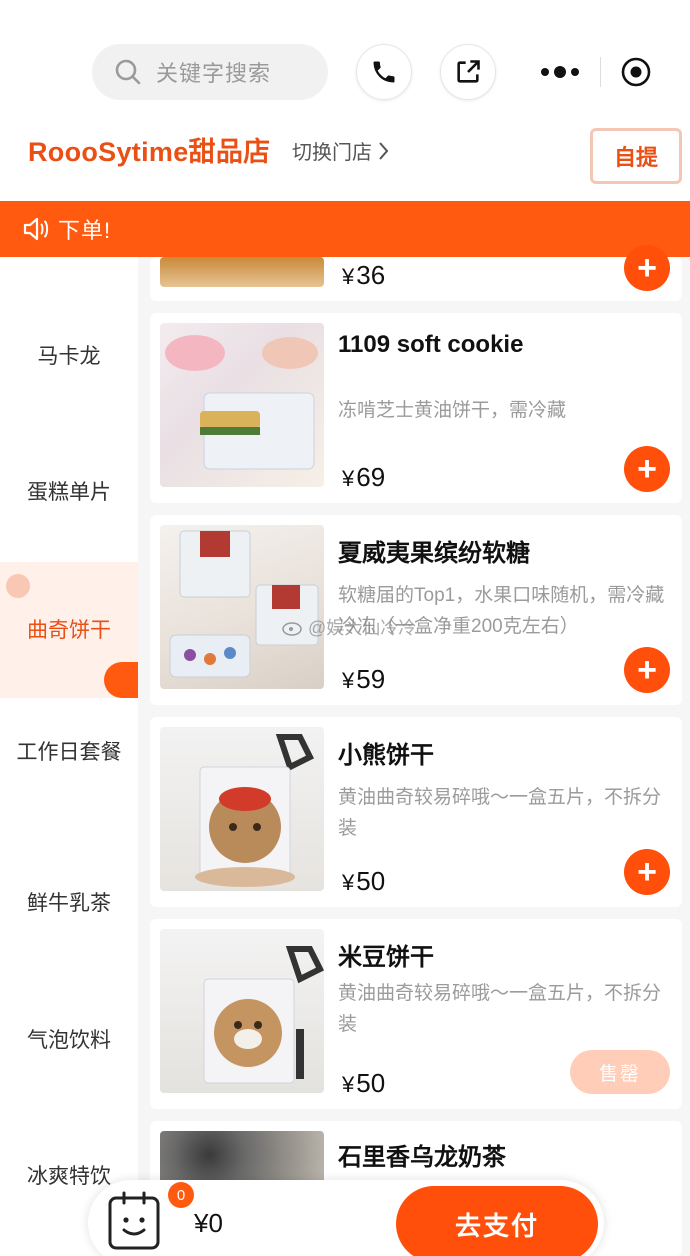  Describe the element at coordinates (364, 275) in the screenshot. I see `product-price: ¥36` at that location.